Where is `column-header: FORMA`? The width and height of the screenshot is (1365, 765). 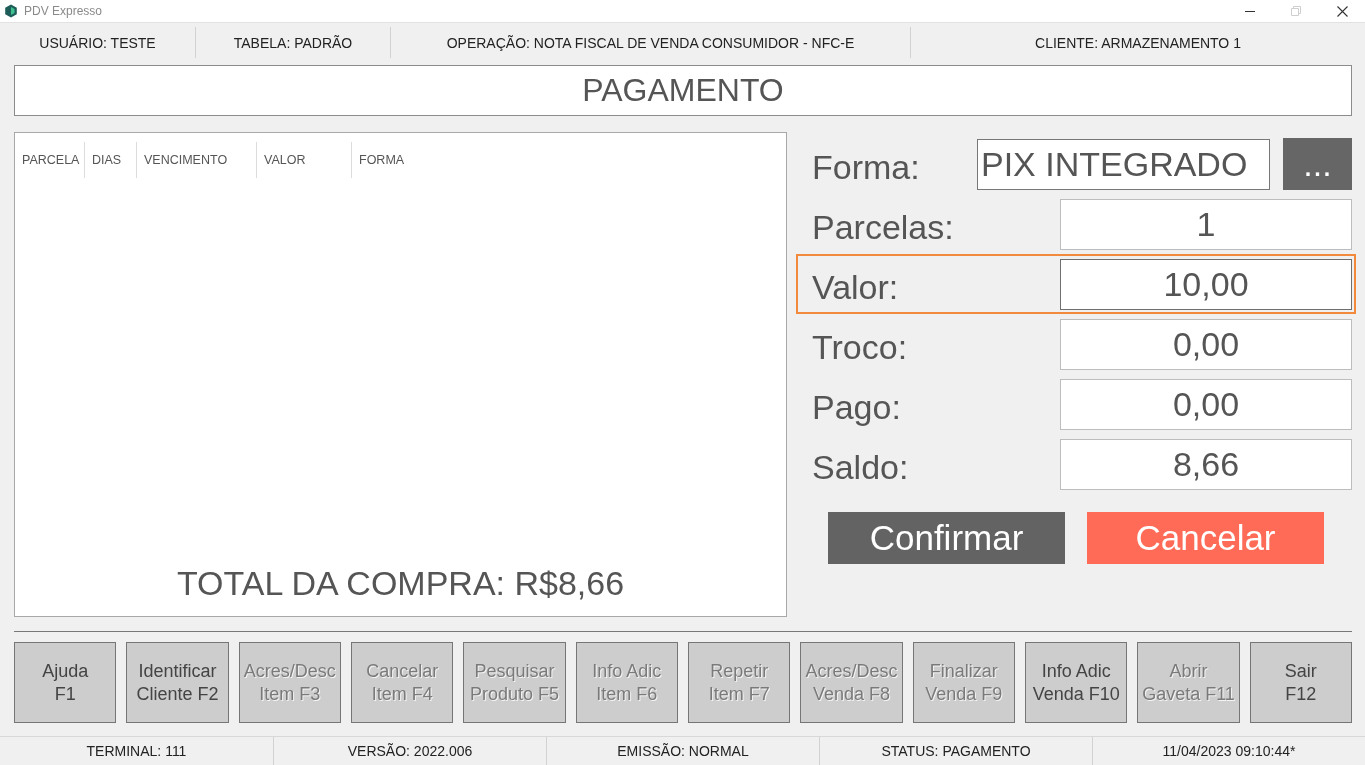 column-header: FORMA is located at coordinates (401, 160).